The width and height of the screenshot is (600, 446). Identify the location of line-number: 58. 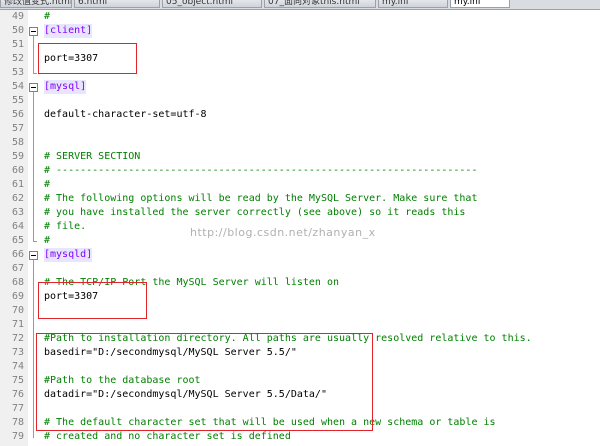
(17, 142).